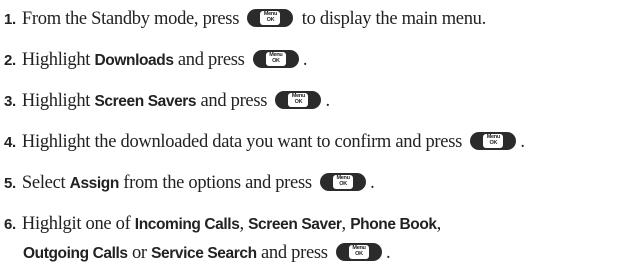  I want to click on step-text: to display the main menu., so click(393, 19).